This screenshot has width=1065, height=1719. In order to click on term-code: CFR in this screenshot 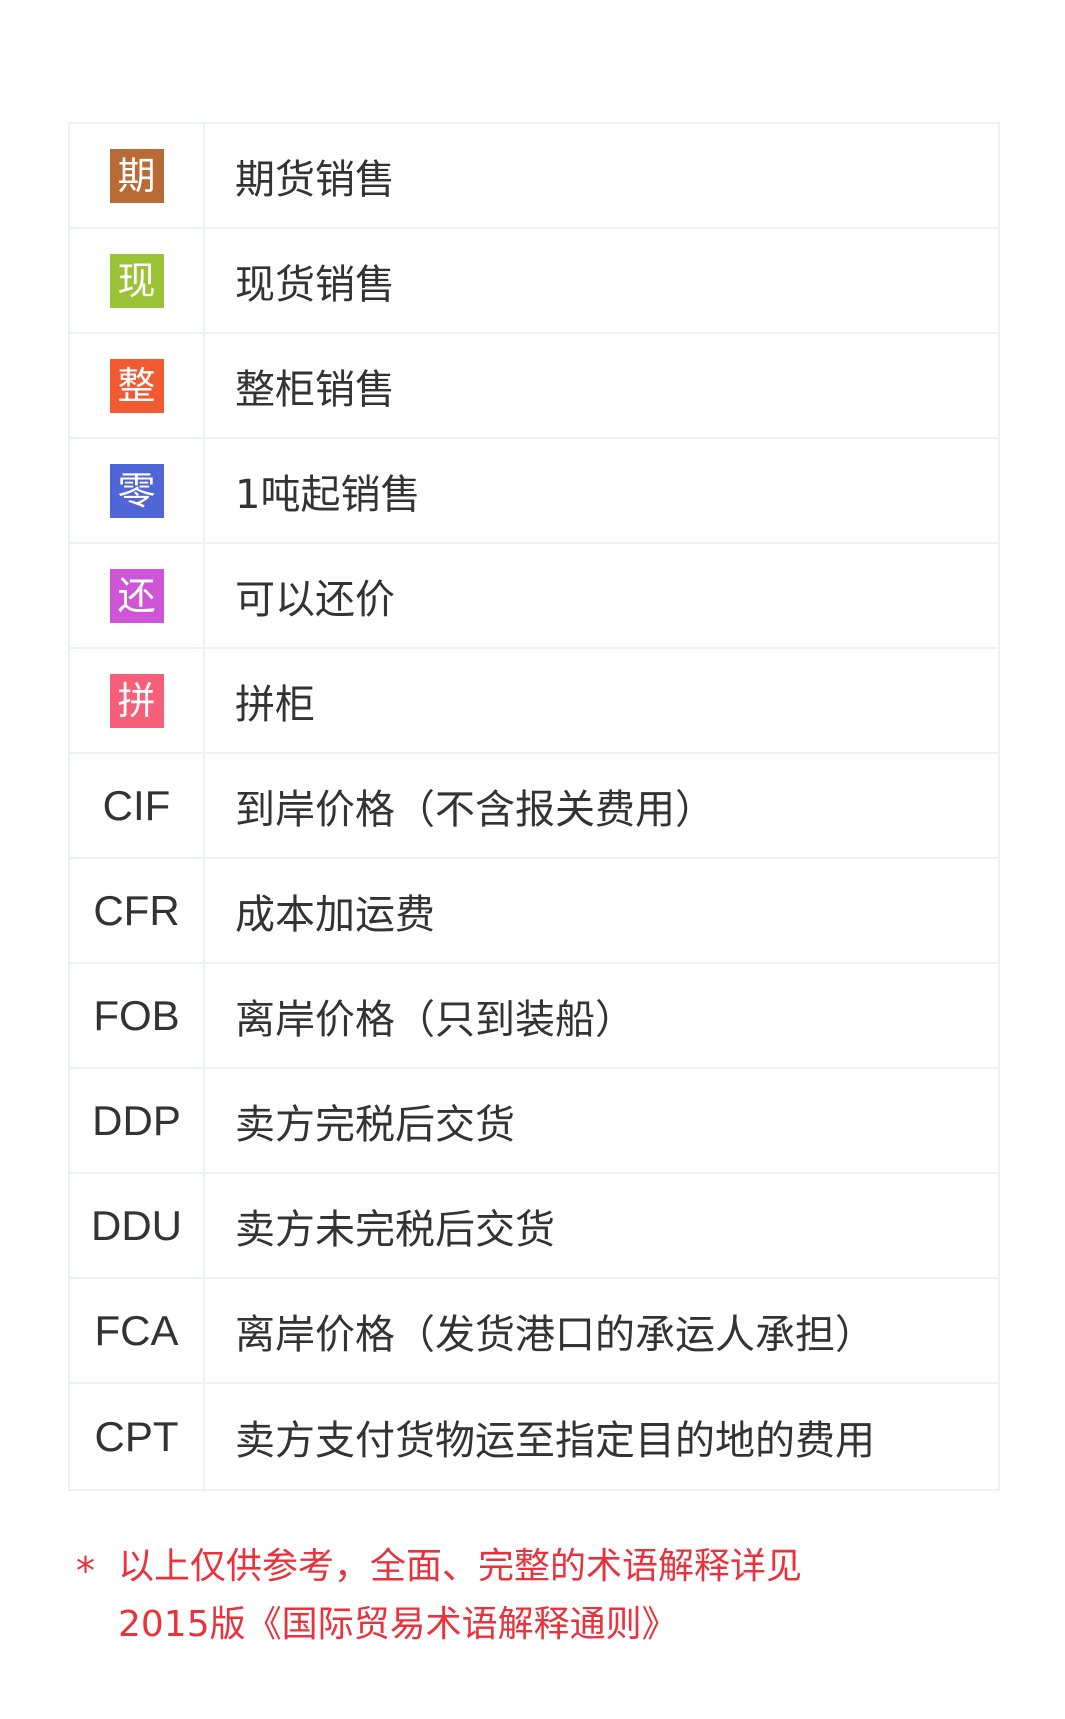, I will do `click(136, 910)`.